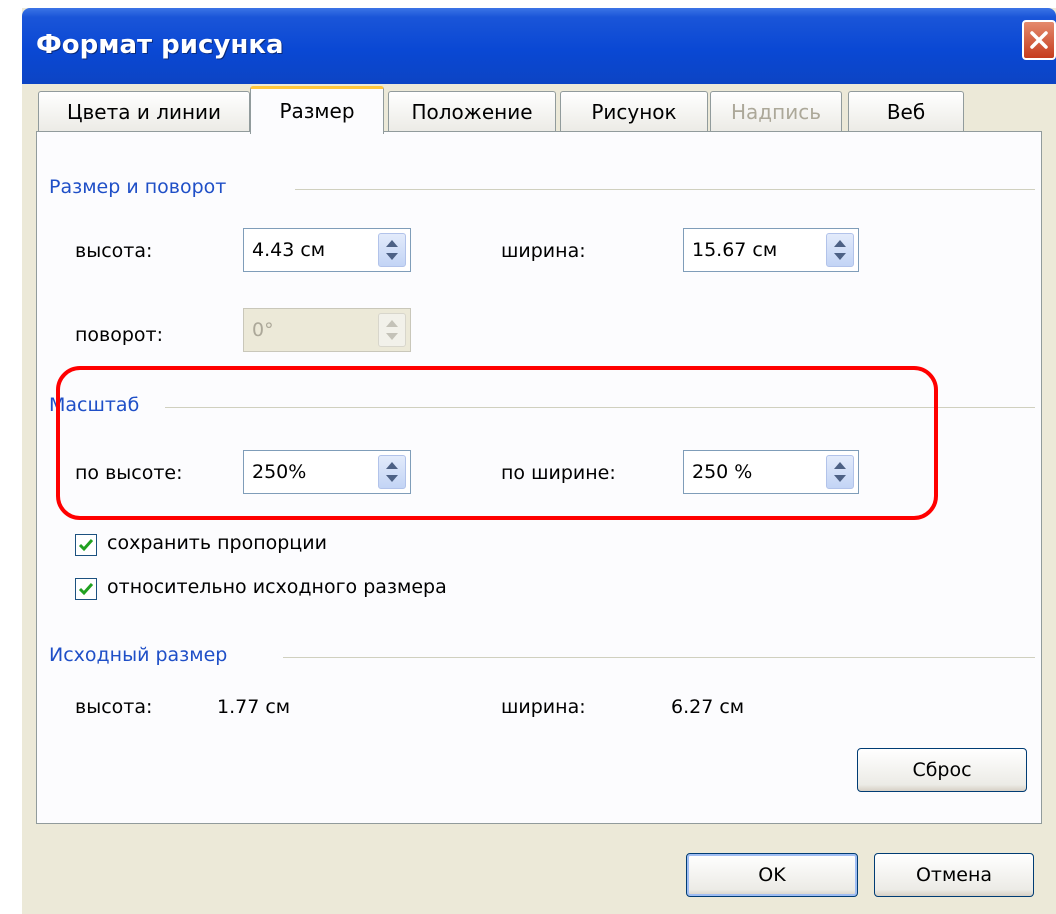 The width and height of the screenshot is (1056, 914). Describe the element at coordinates (279, 472) in the screenshot. I see `scale-height-value: 250%` at that location.